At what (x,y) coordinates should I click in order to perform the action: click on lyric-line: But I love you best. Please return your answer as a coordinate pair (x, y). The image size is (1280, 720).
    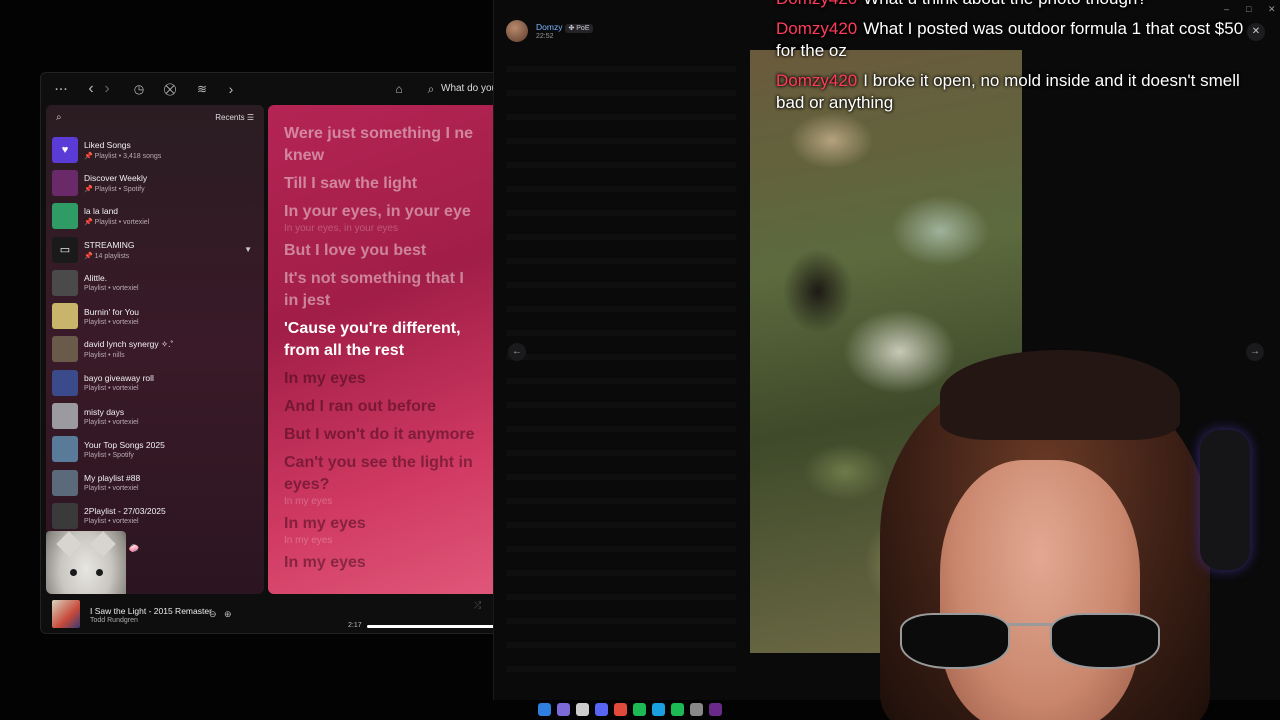
    Looking at the image, I should click on (391, 251).